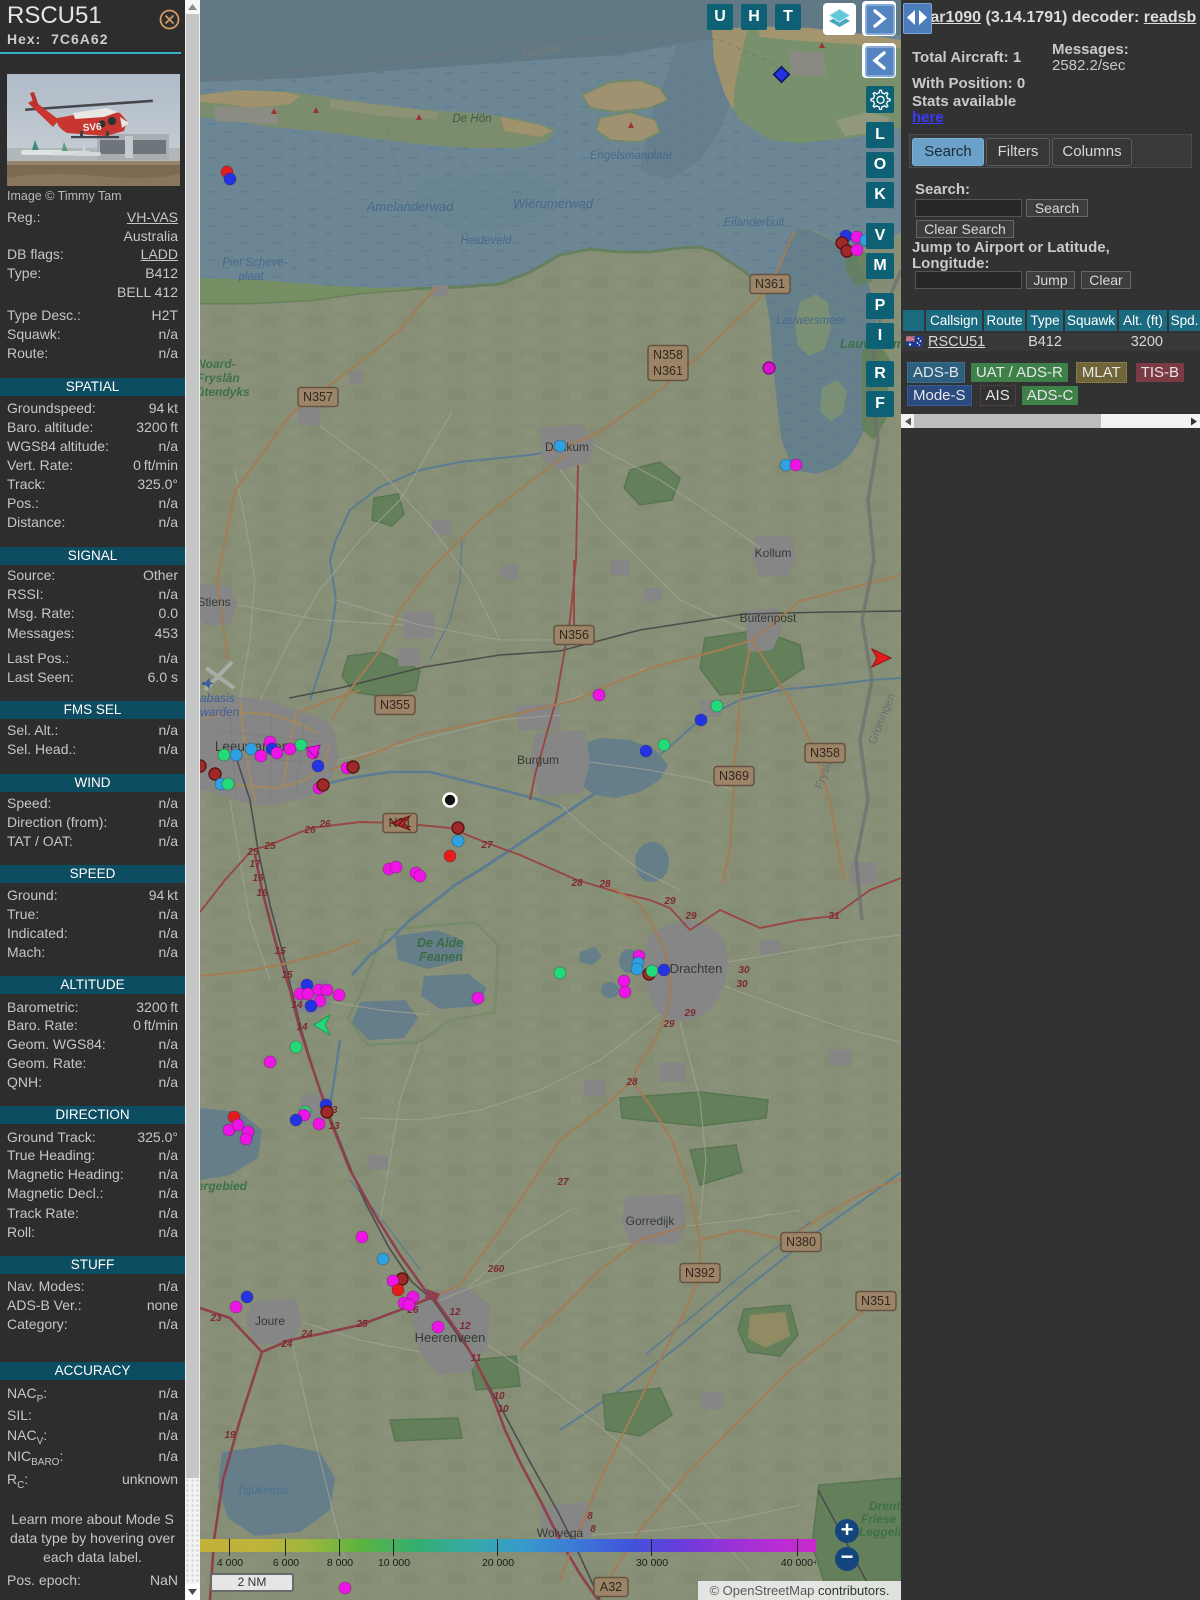 This screenshot has height=1600, width=1200. What do you see at coordinates (218, 364) in the screenshot?
I see `svg-text: Noard-` at bounding box center [218, 364].